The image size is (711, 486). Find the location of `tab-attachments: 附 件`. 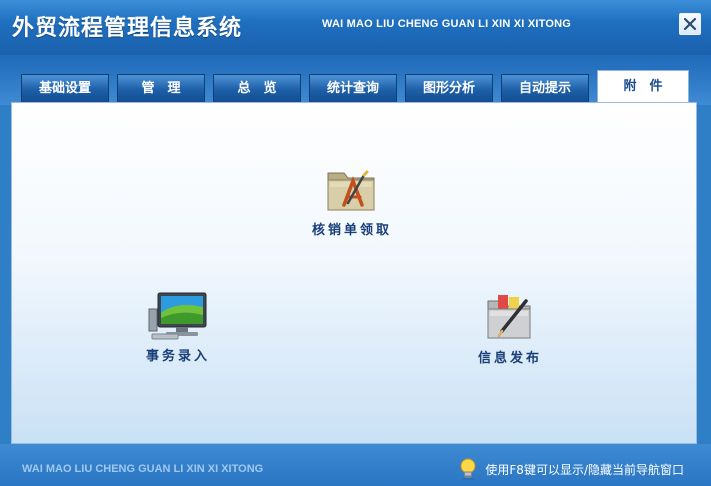

tab-attachments: 附 件 is located at coordinates (643, 86).